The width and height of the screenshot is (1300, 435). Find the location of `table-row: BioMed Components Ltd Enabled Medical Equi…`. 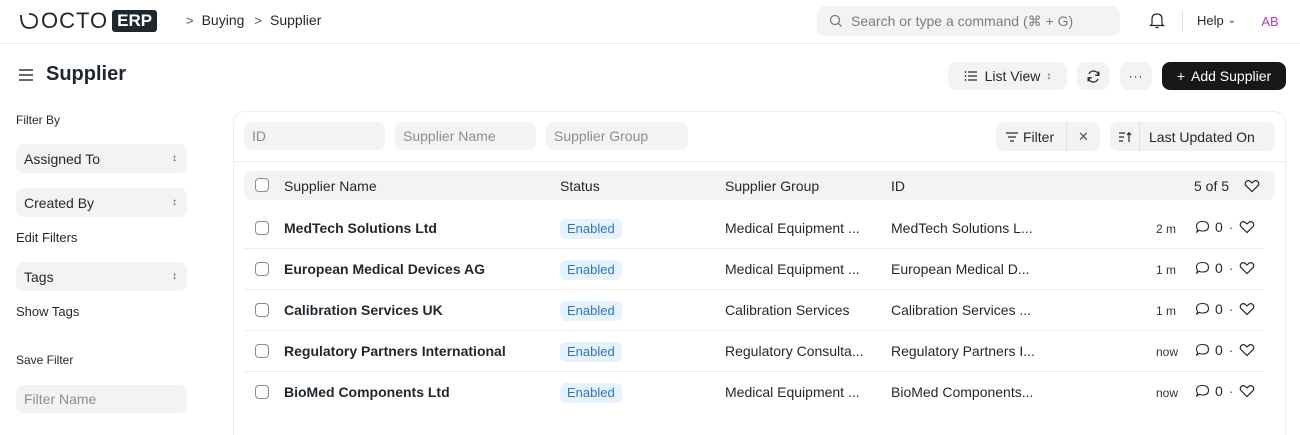

table-row: BioMed Components Ltd Enabled Medical Equi… is located at coordinates (754, 392).